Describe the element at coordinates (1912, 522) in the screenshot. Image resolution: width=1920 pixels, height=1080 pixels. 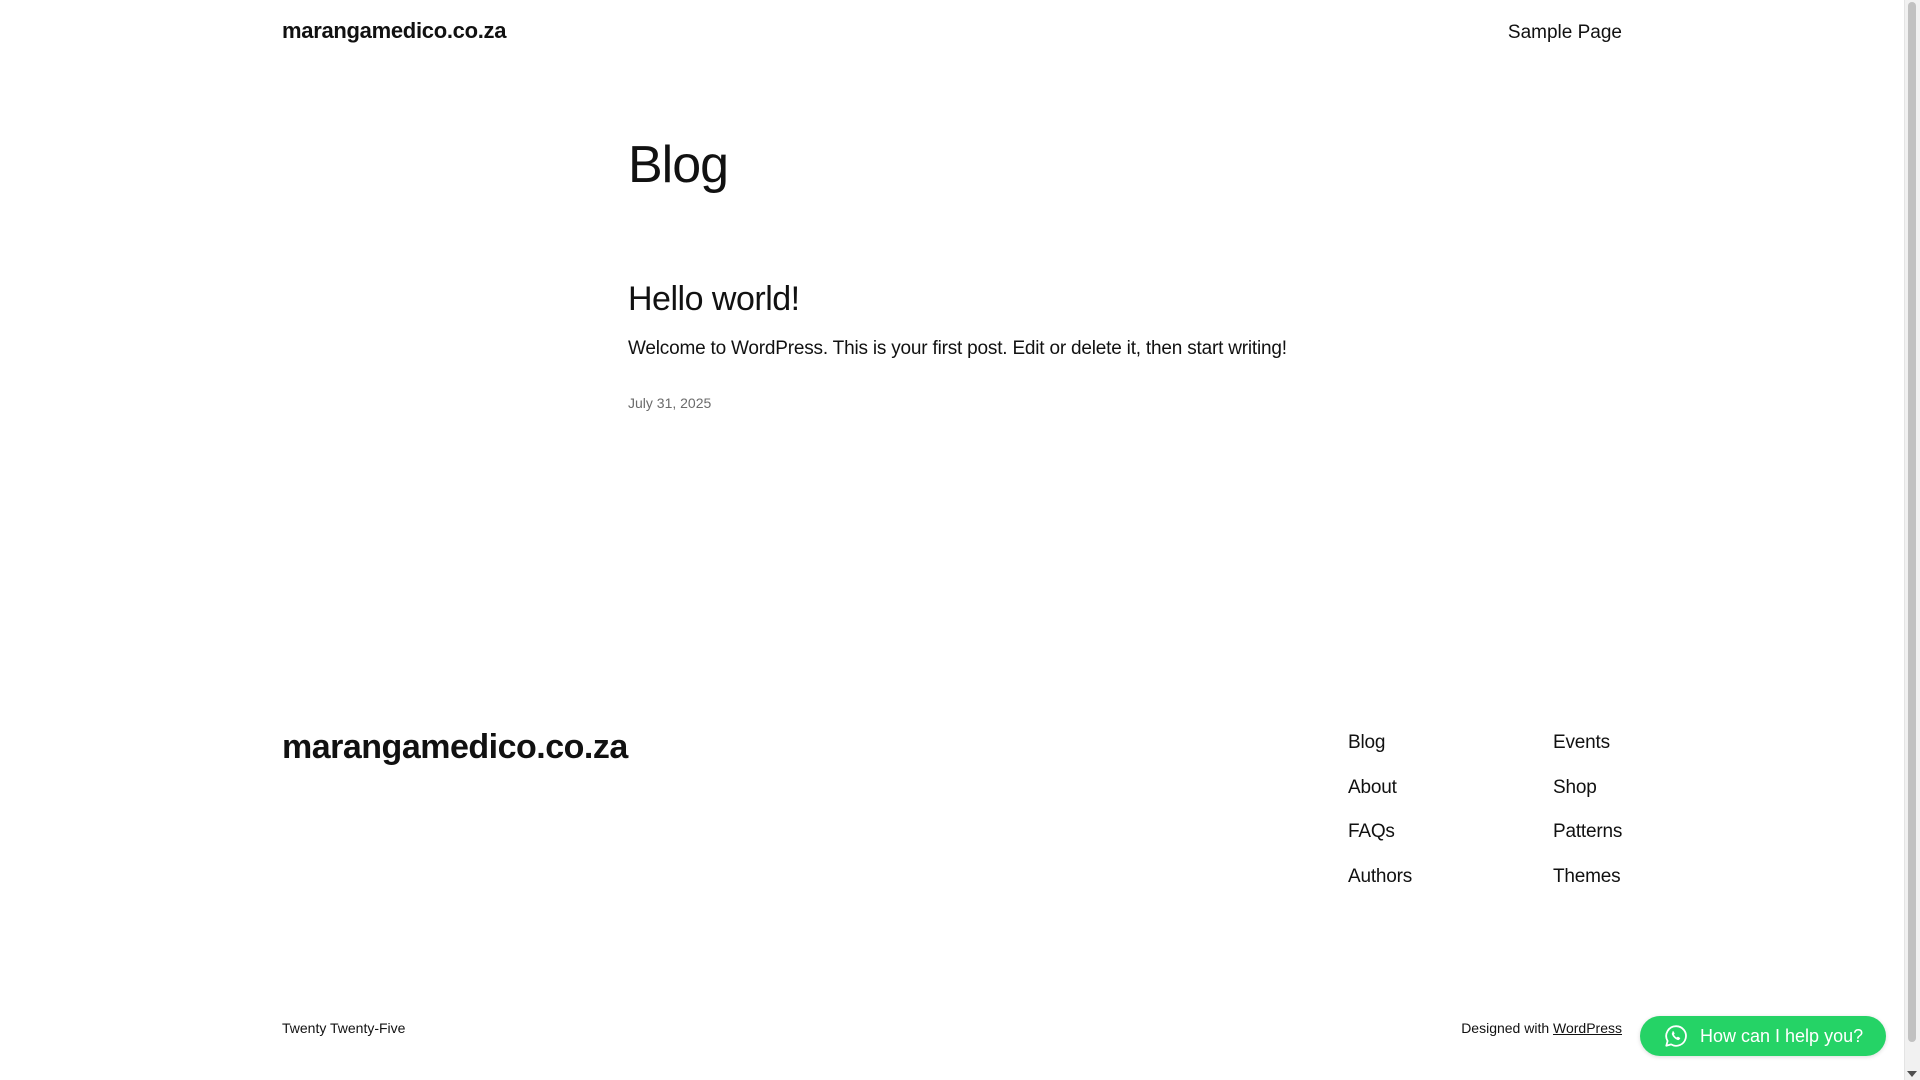
I see `scrollbar-thumb` at that location.